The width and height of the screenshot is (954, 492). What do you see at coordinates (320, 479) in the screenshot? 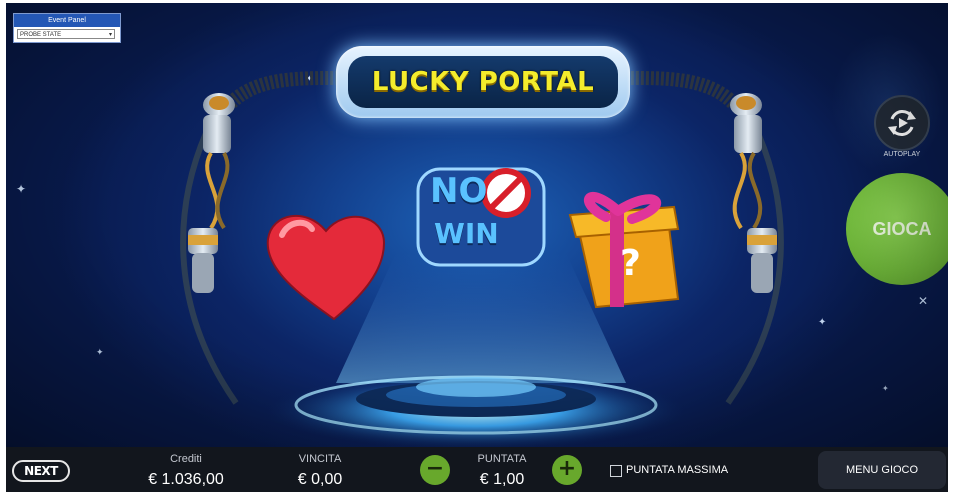
I see `win-value: € 0,00` at bounding box center [320, 479].